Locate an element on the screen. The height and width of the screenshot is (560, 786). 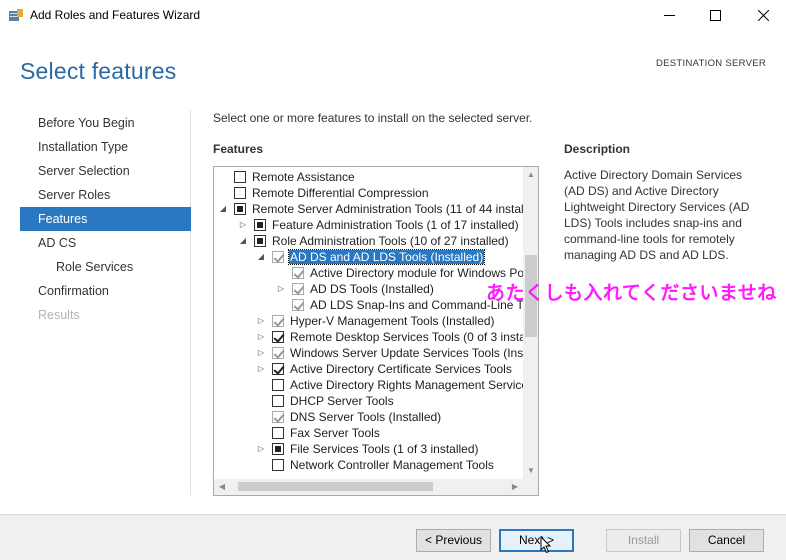
nav-item-features: Features is located at coordinates (105, 219).